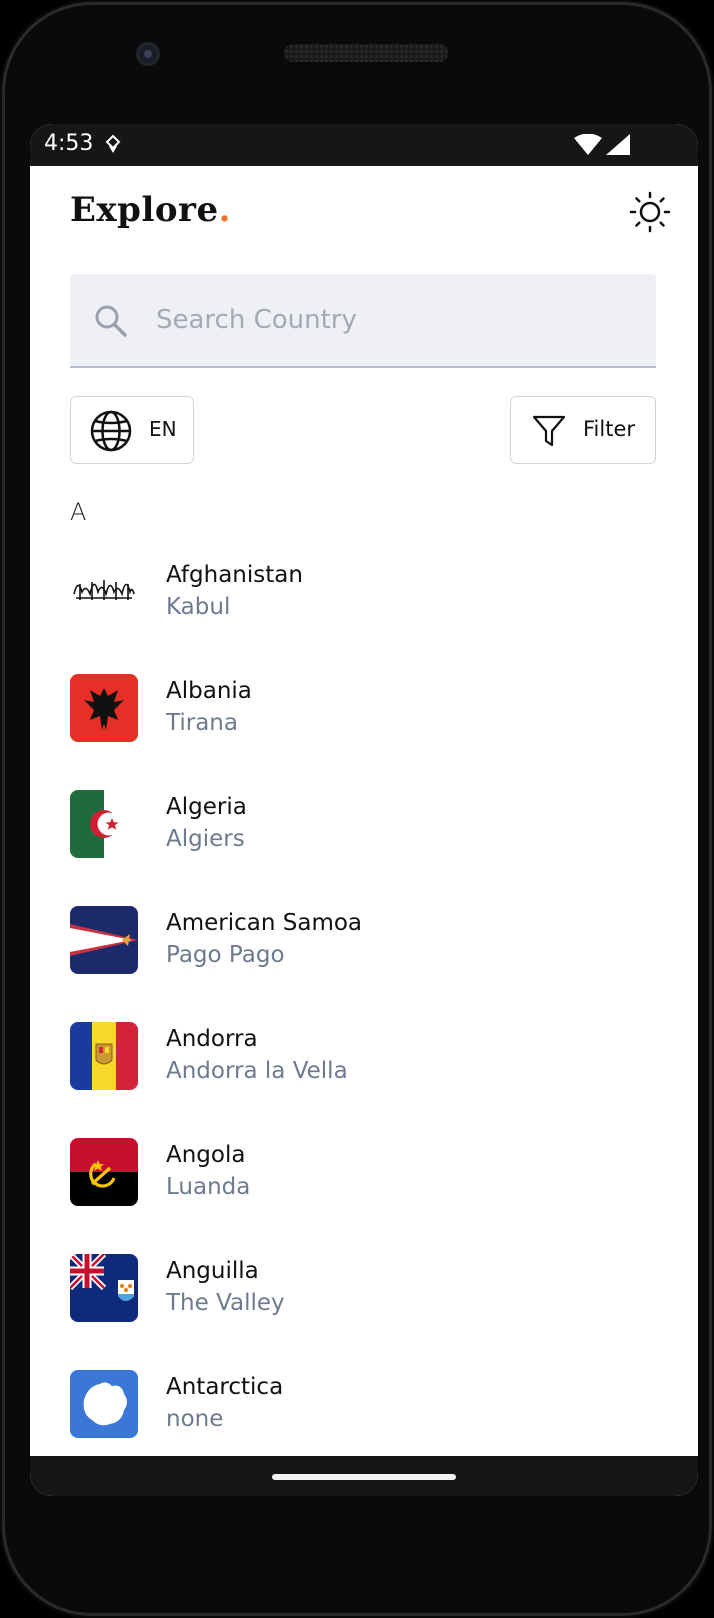  Describe the element at coordinates (209, 691) in the screenshot. I see `country-name: Albania` at that location.